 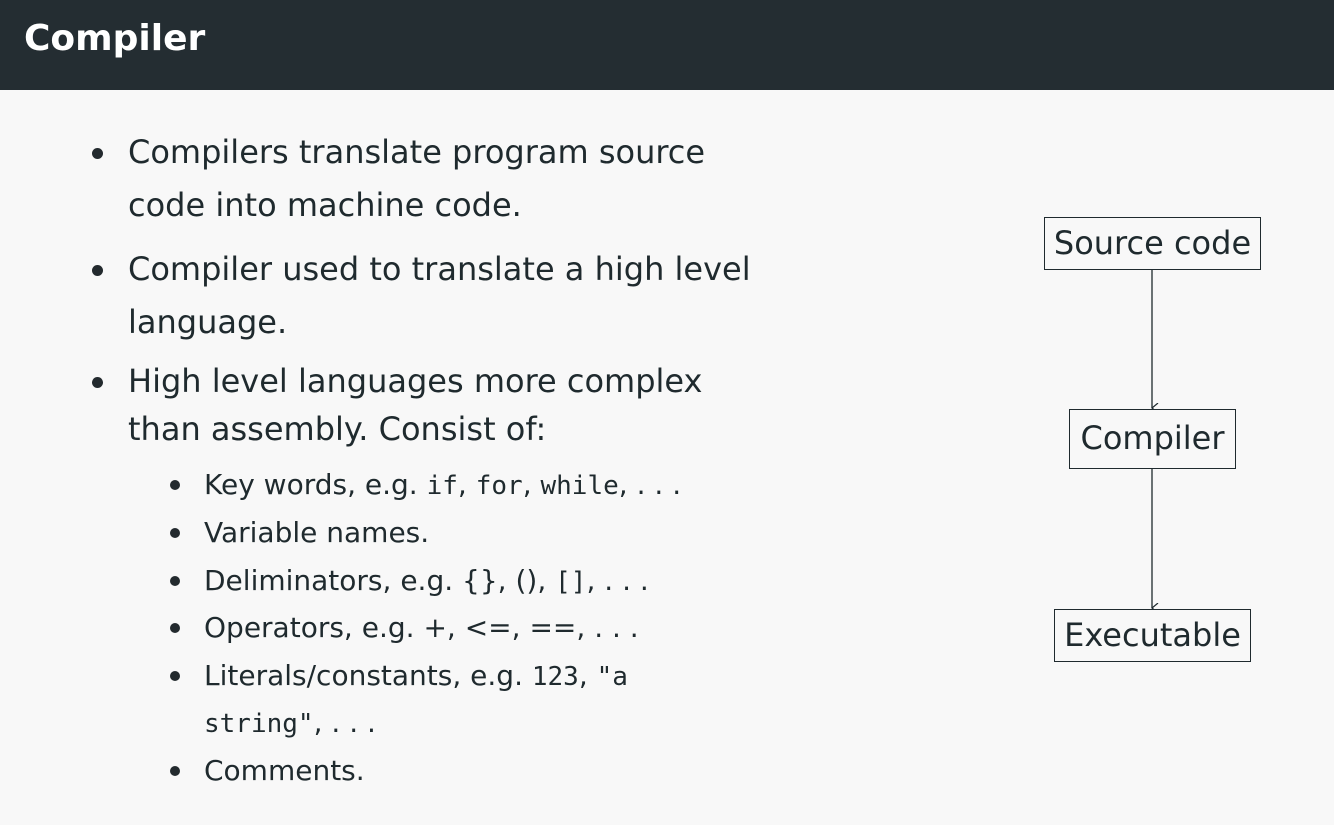 What do you see at coordinates (309, 627) in the screenshot?
I see `sub-bullet-label: Operators, e.g.` at bounding box center [309, 627].